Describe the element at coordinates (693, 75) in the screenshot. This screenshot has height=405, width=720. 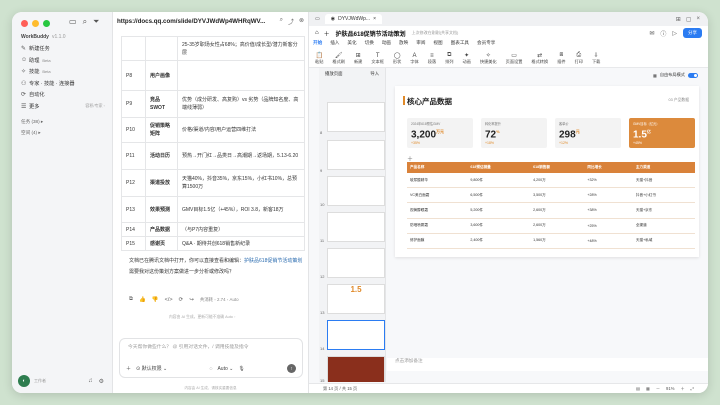
I see `toggle-switch` at that location.